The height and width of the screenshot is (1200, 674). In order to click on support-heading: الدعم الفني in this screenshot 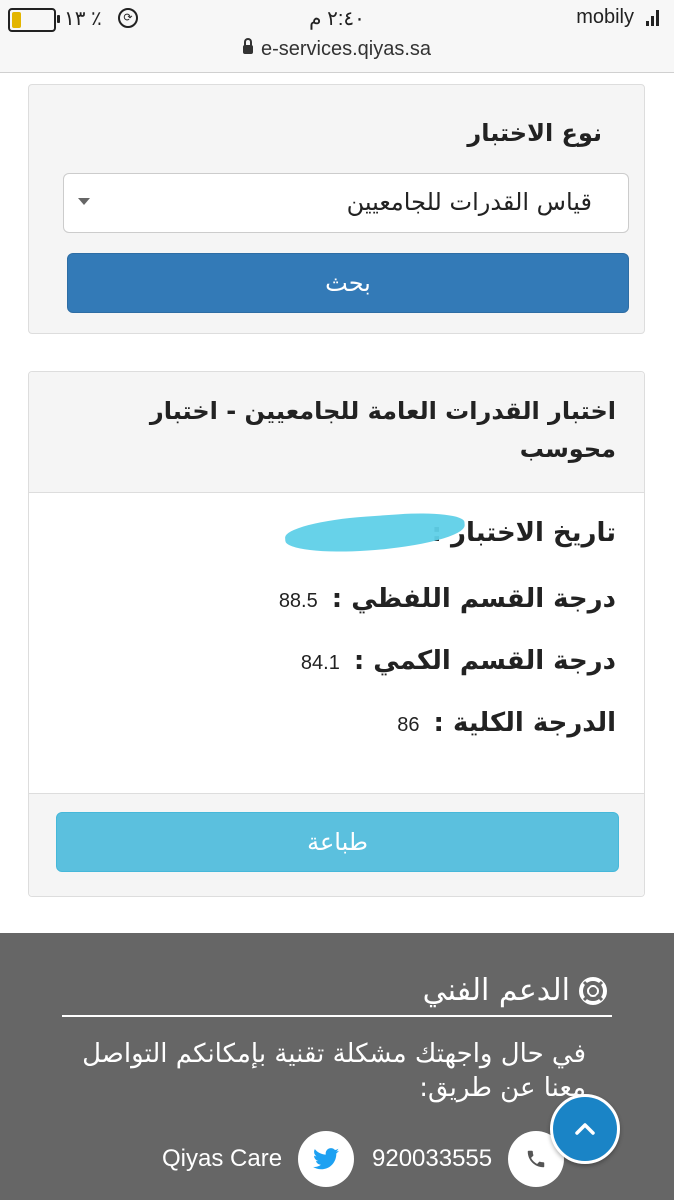, I will do `click(515, 990)`.